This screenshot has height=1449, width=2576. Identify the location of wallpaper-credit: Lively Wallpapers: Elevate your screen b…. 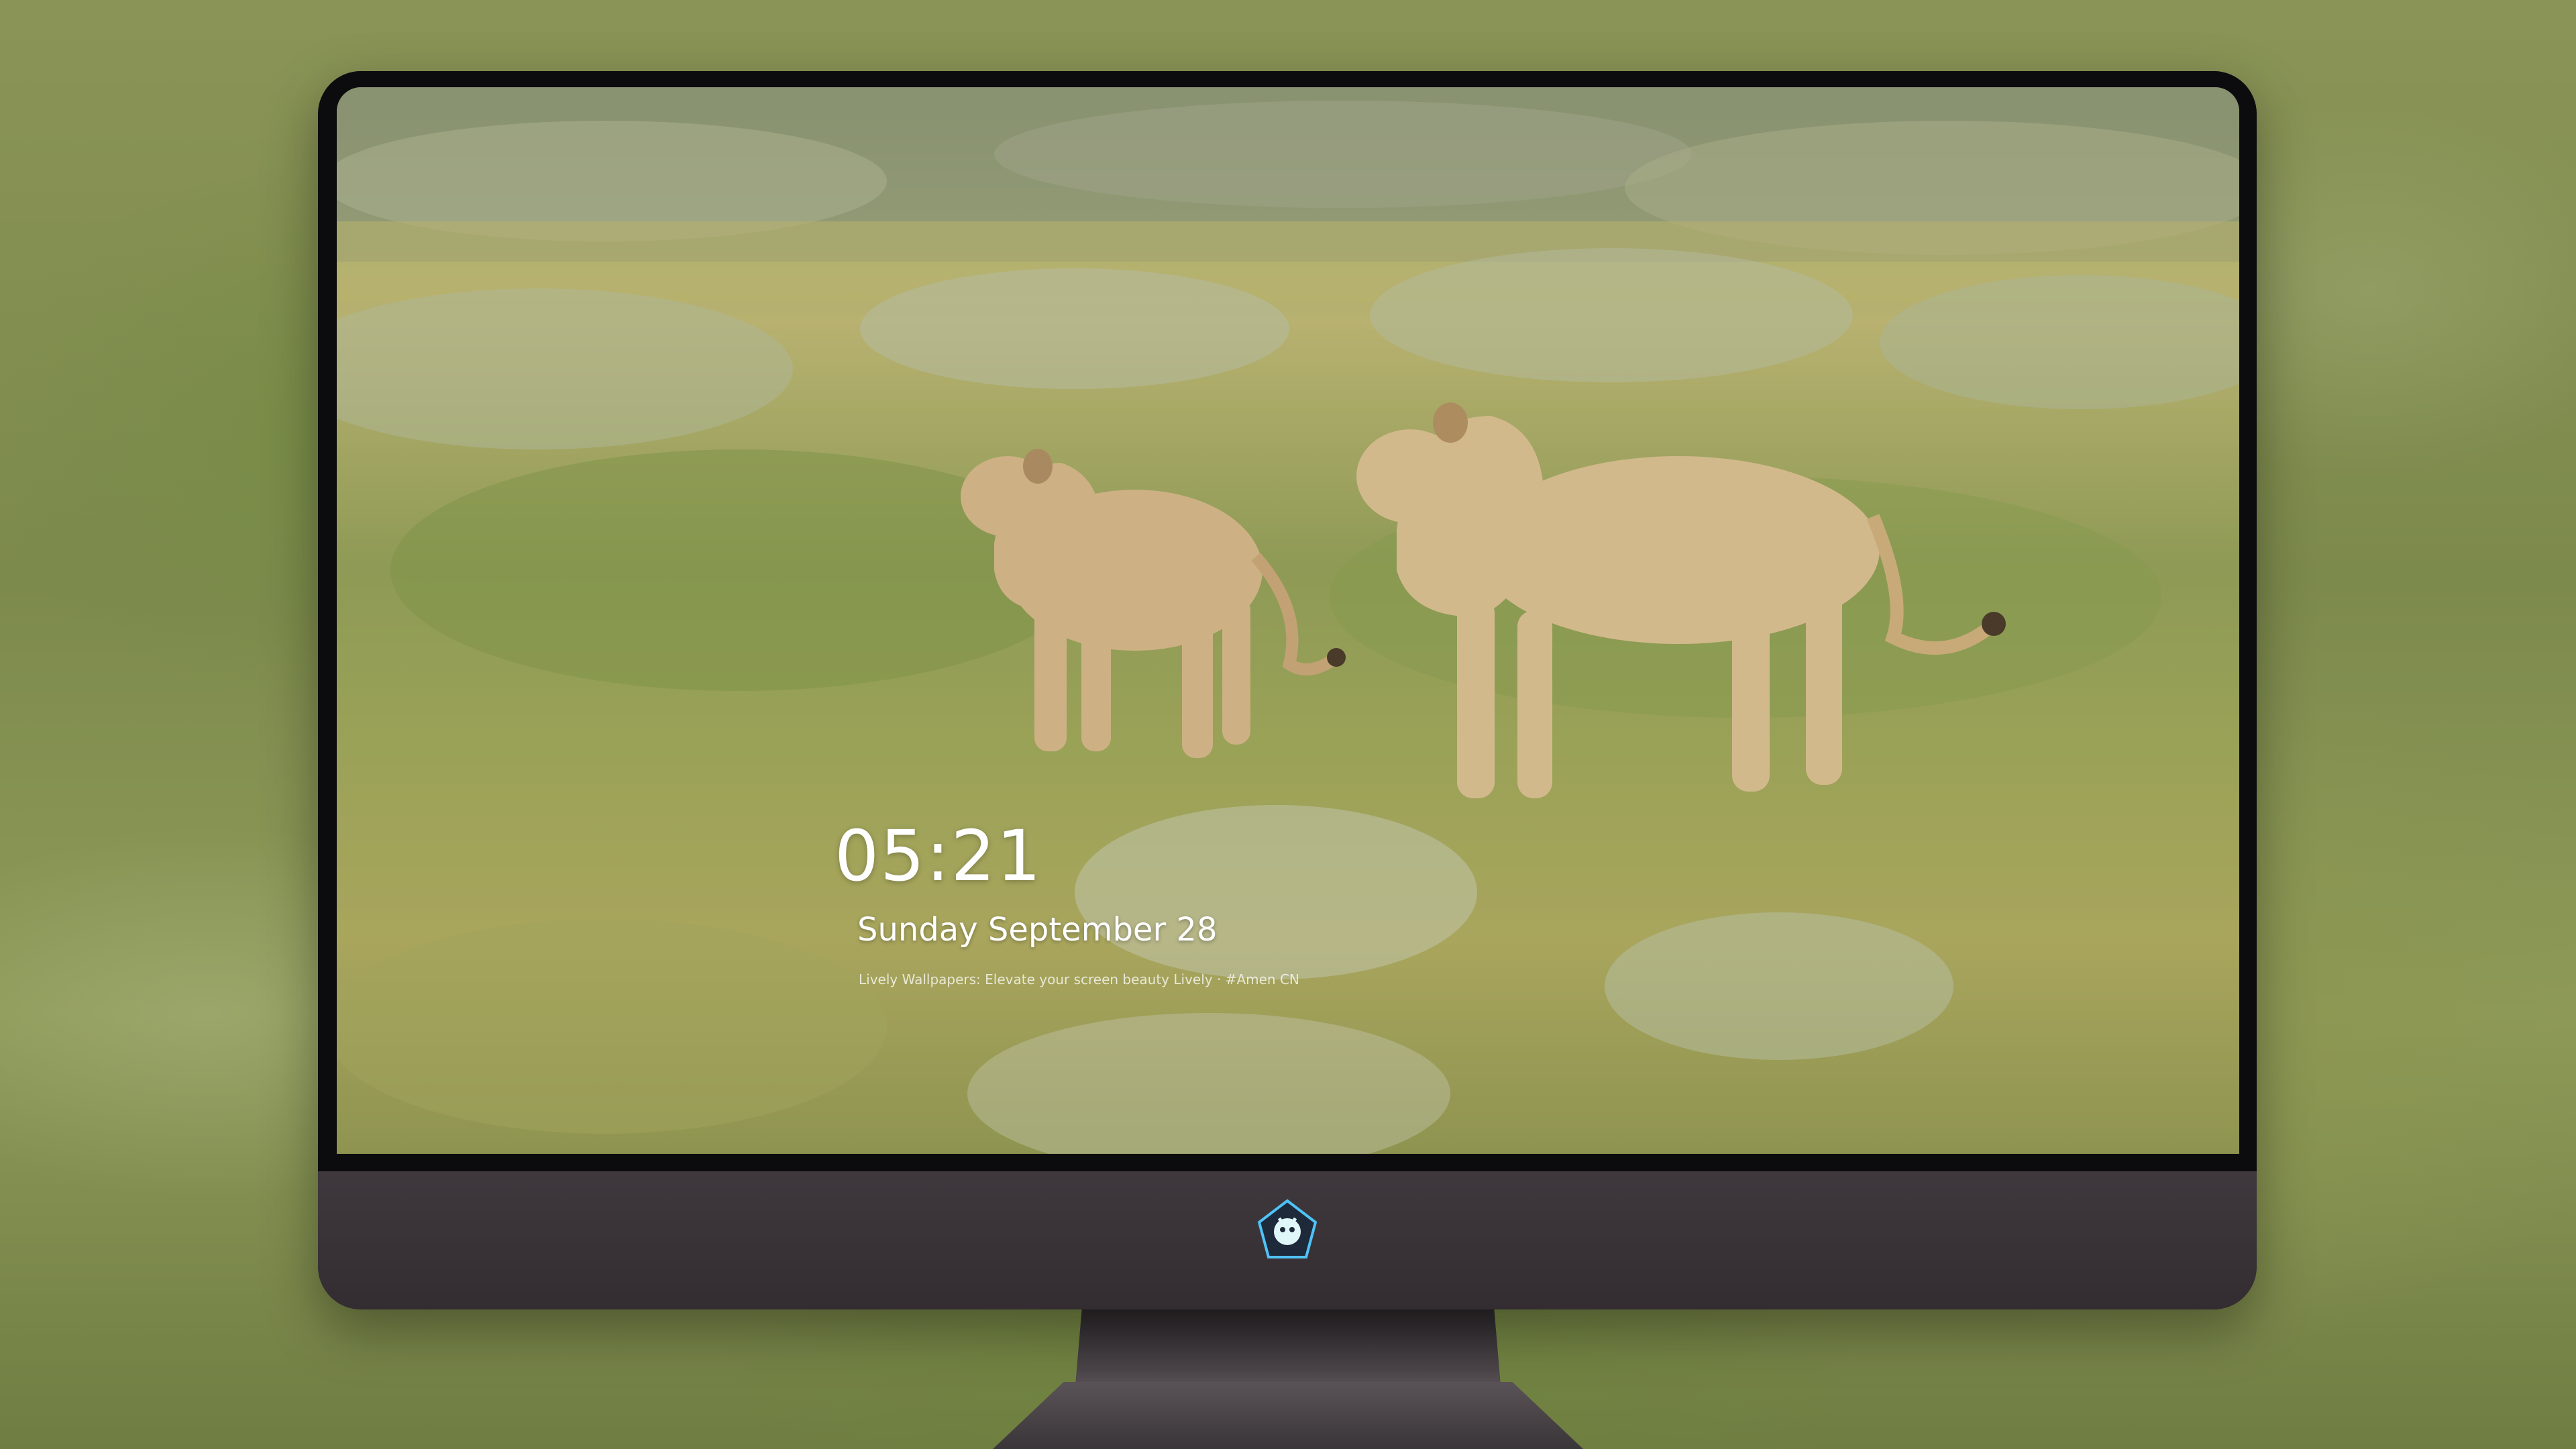
(1079, 979).